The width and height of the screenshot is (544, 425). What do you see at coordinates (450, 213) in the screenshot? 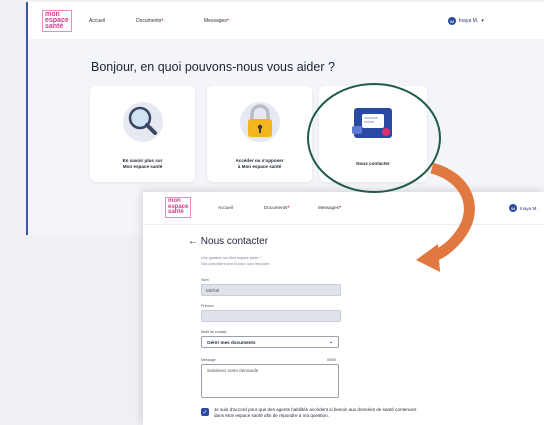
I see `curved-arrow-body` at bounding box center [450, 213].